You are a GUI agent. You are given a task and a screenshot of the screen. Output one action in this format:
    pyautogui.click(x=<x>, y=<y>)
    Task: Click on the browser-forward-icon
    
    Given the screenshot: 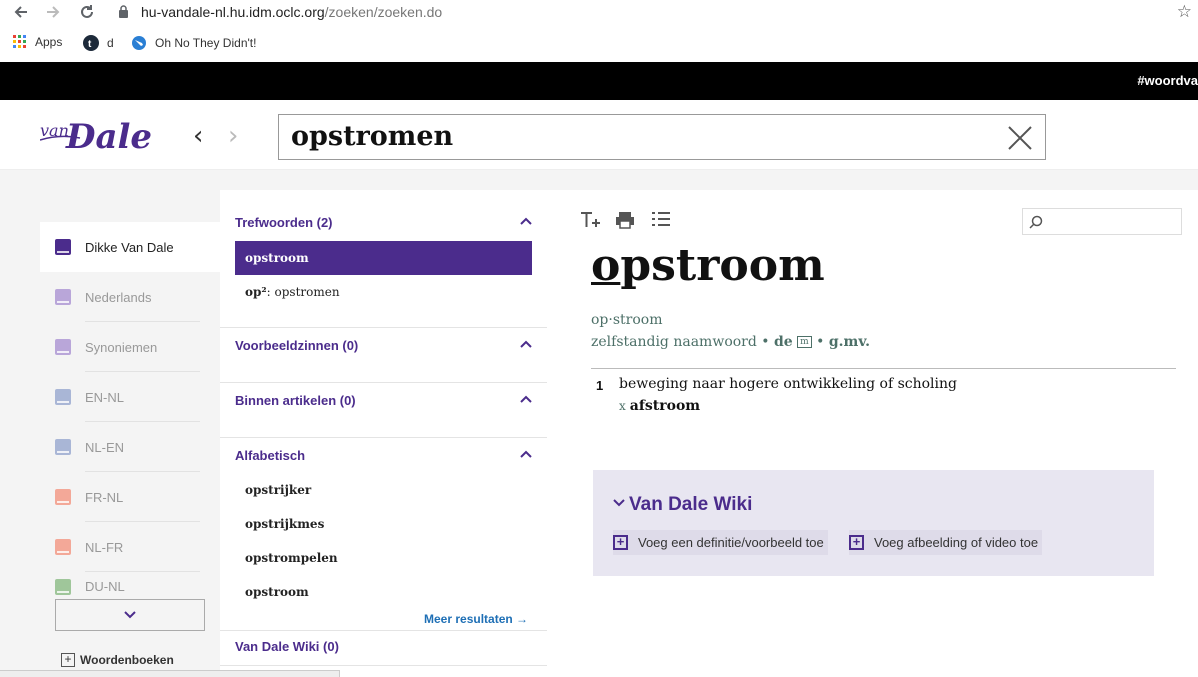 What is the action you would take?
    pyautogui.click(x=53, y=12)
    